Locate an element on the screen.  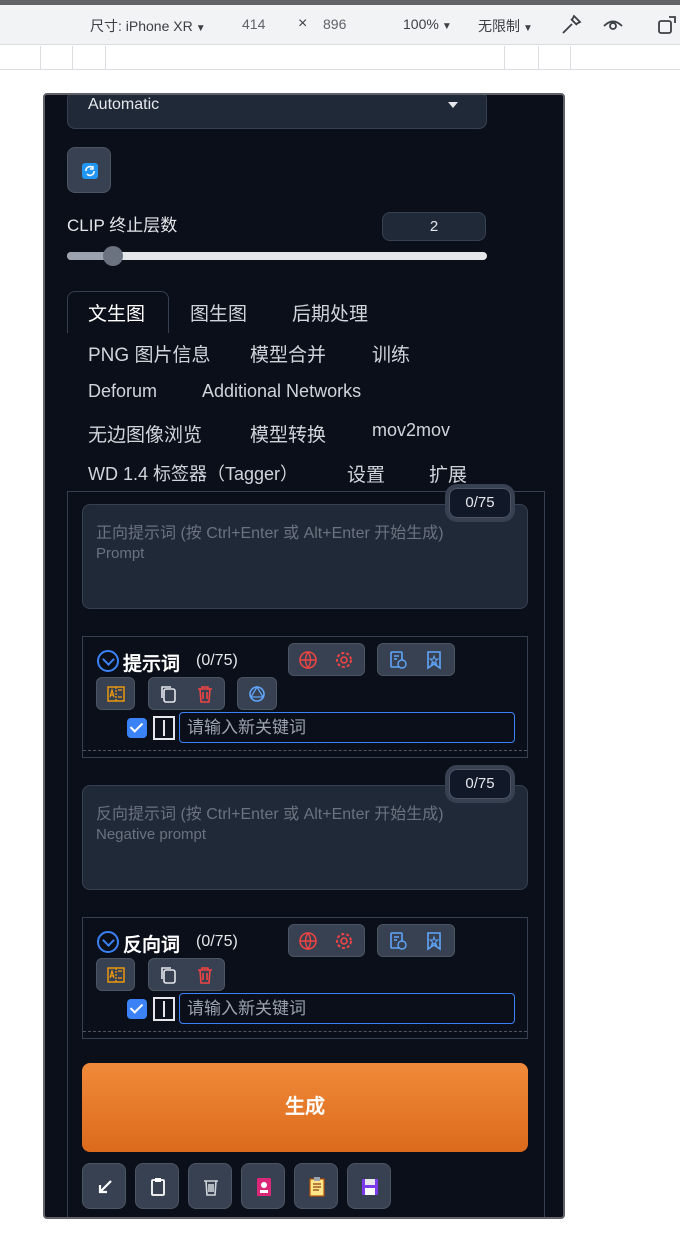
clip-skip-slider is located at coordinates (277, 256).